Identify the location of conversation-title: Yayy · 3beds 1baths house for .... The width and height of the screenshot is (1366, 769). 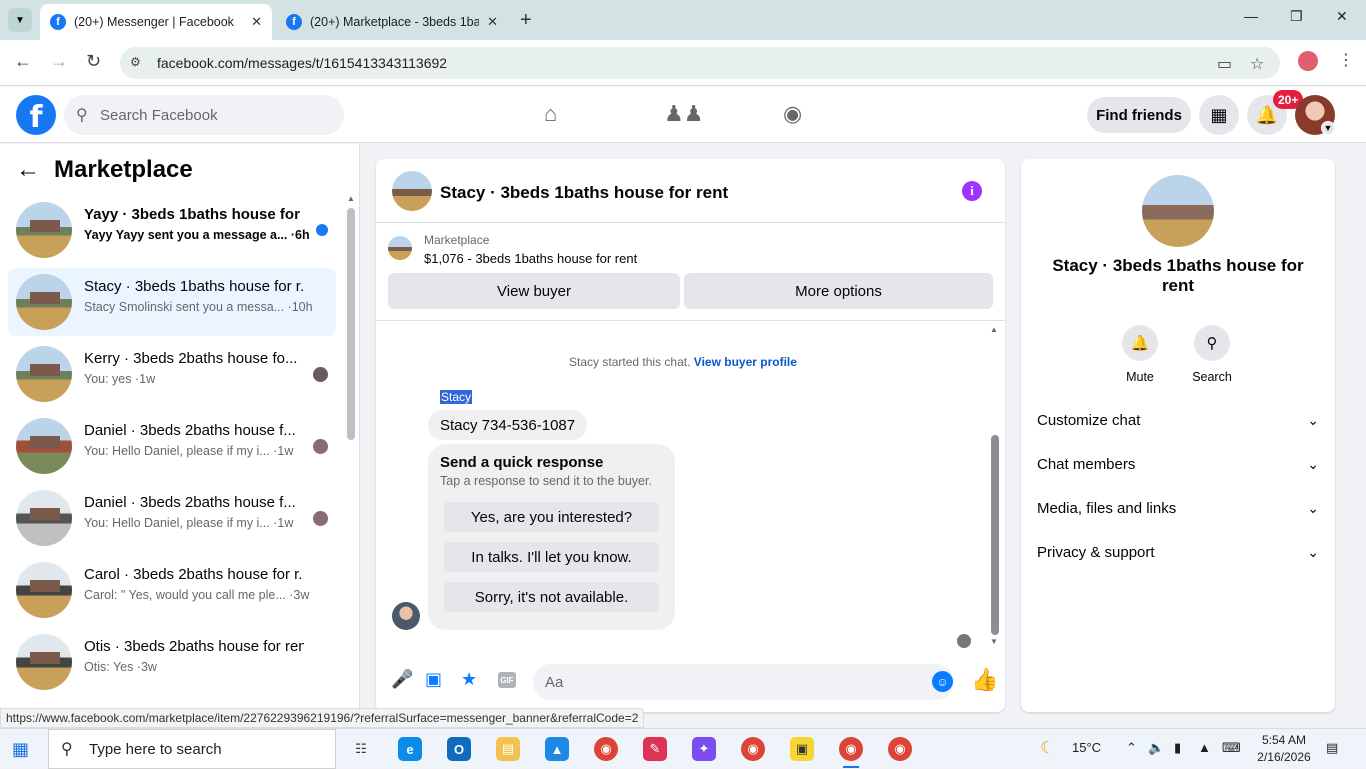
(194, 214).